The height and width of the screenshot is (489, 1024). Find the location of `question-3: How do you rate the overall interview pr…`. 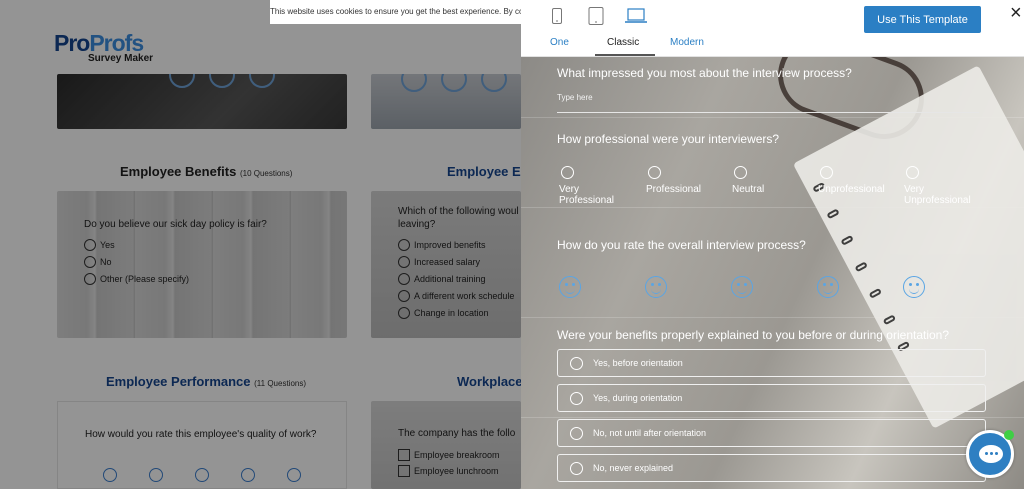

question-3: How do you rate the overall interview pr… is located at coordinates (681, 245).